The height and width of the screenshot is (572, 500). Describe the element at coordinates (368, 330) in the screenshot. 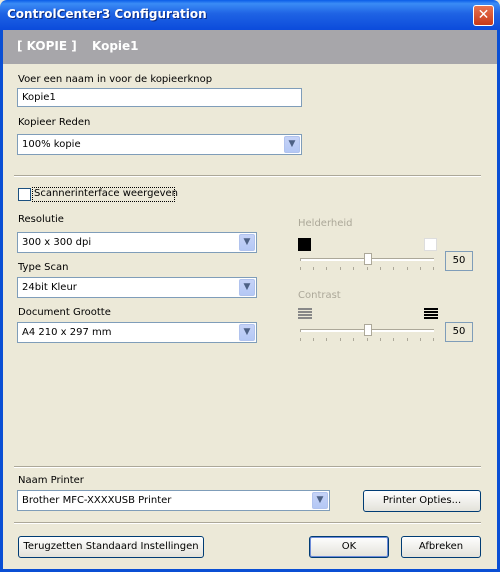

I see `contrast-slider-thumb` at that location.